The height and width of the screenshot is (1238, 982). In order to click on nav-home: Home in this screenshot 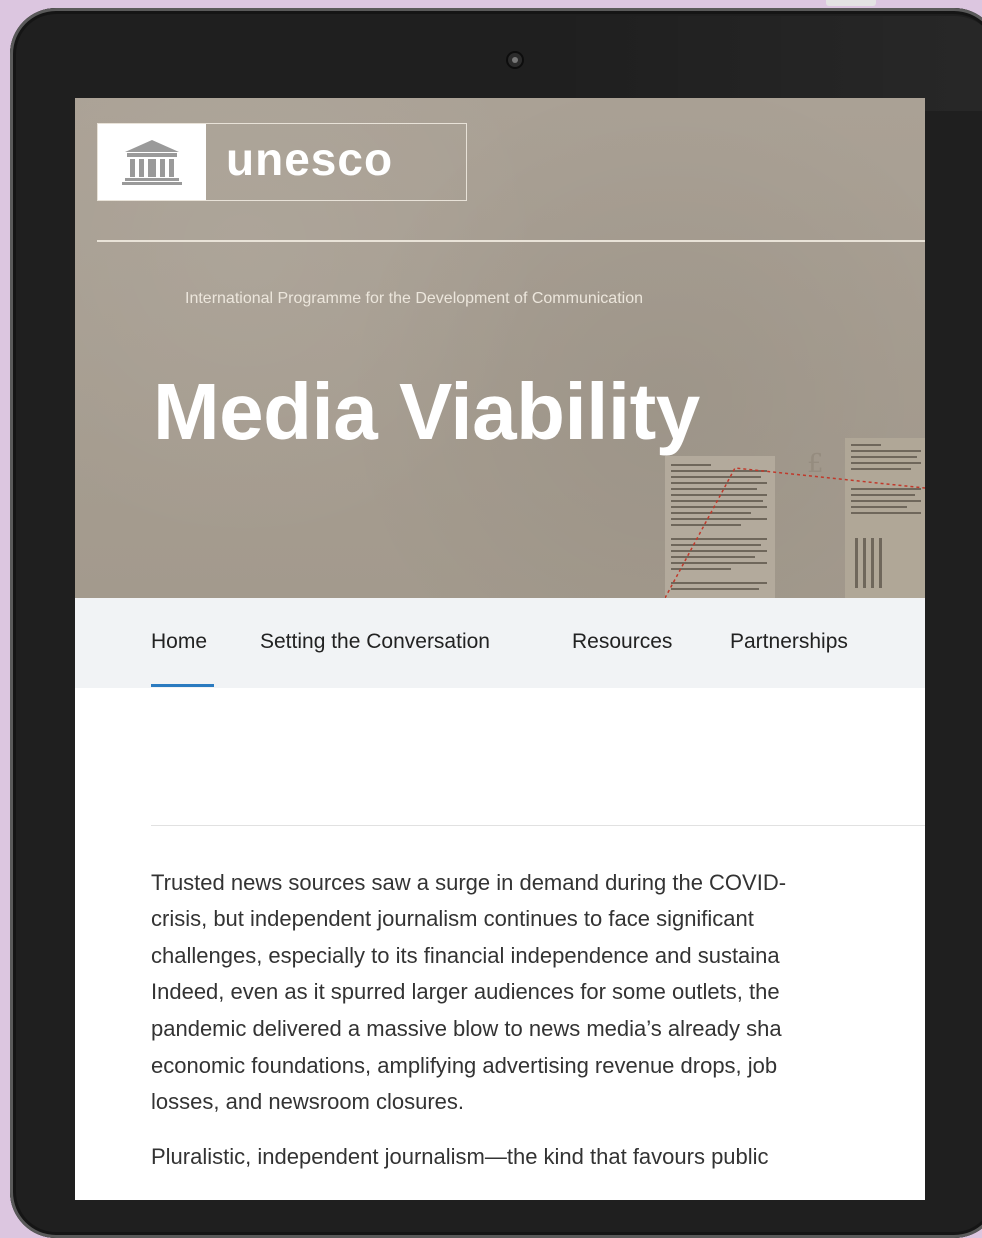, I will do `click(179, 642)`.